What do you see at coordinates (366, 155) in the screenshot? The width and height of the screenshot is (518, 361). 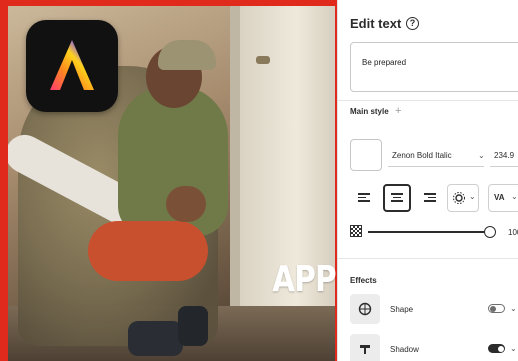 I see `text-color-swatch` at bounding box center [366, 155].